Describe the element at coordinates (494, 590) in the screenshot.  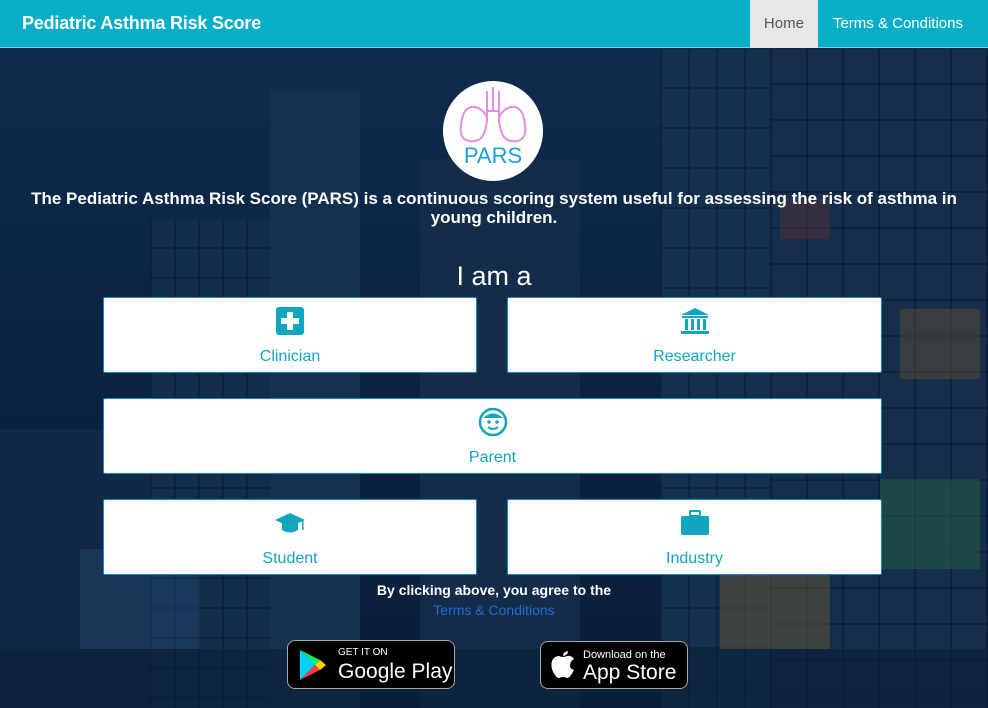
I see `agreement-text: By clicking above, you agree to the` at that location.